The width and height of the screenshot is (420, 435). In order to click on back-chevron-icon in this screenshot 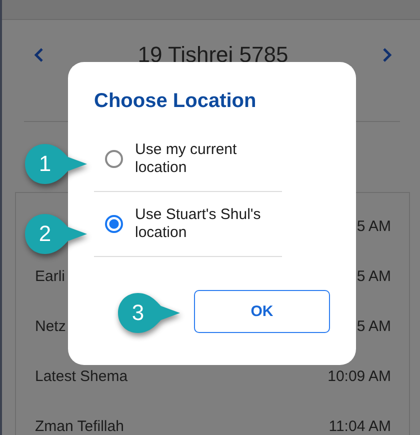, I will do `click(39, 55)`.